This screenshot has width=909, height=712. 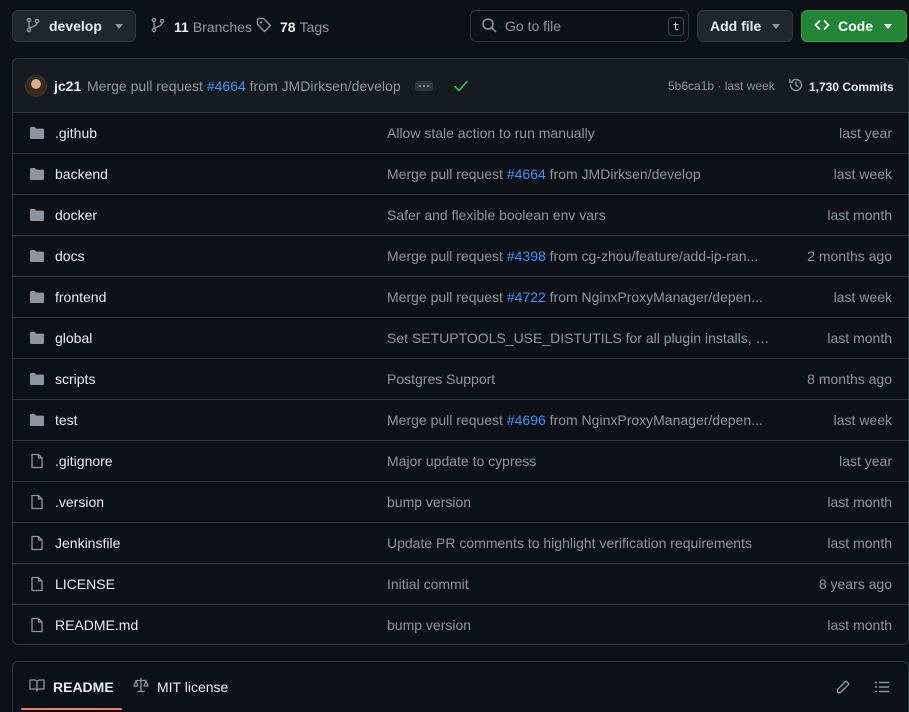 What do you see at coordinates (882, 688) in the screenshot?
I see `outline-list-icon` at bounding box center [882, 688].